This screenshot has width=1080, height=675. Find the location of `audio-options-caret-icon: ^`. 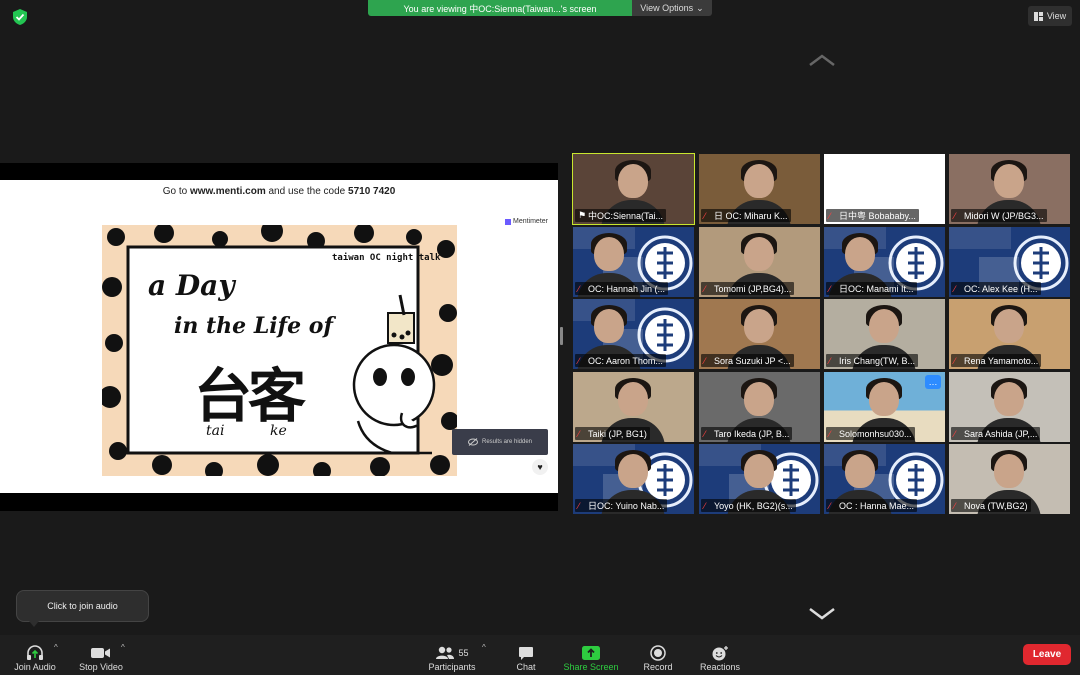

audio-options-caret-icon: ^ is located at coordinates (56, 647).